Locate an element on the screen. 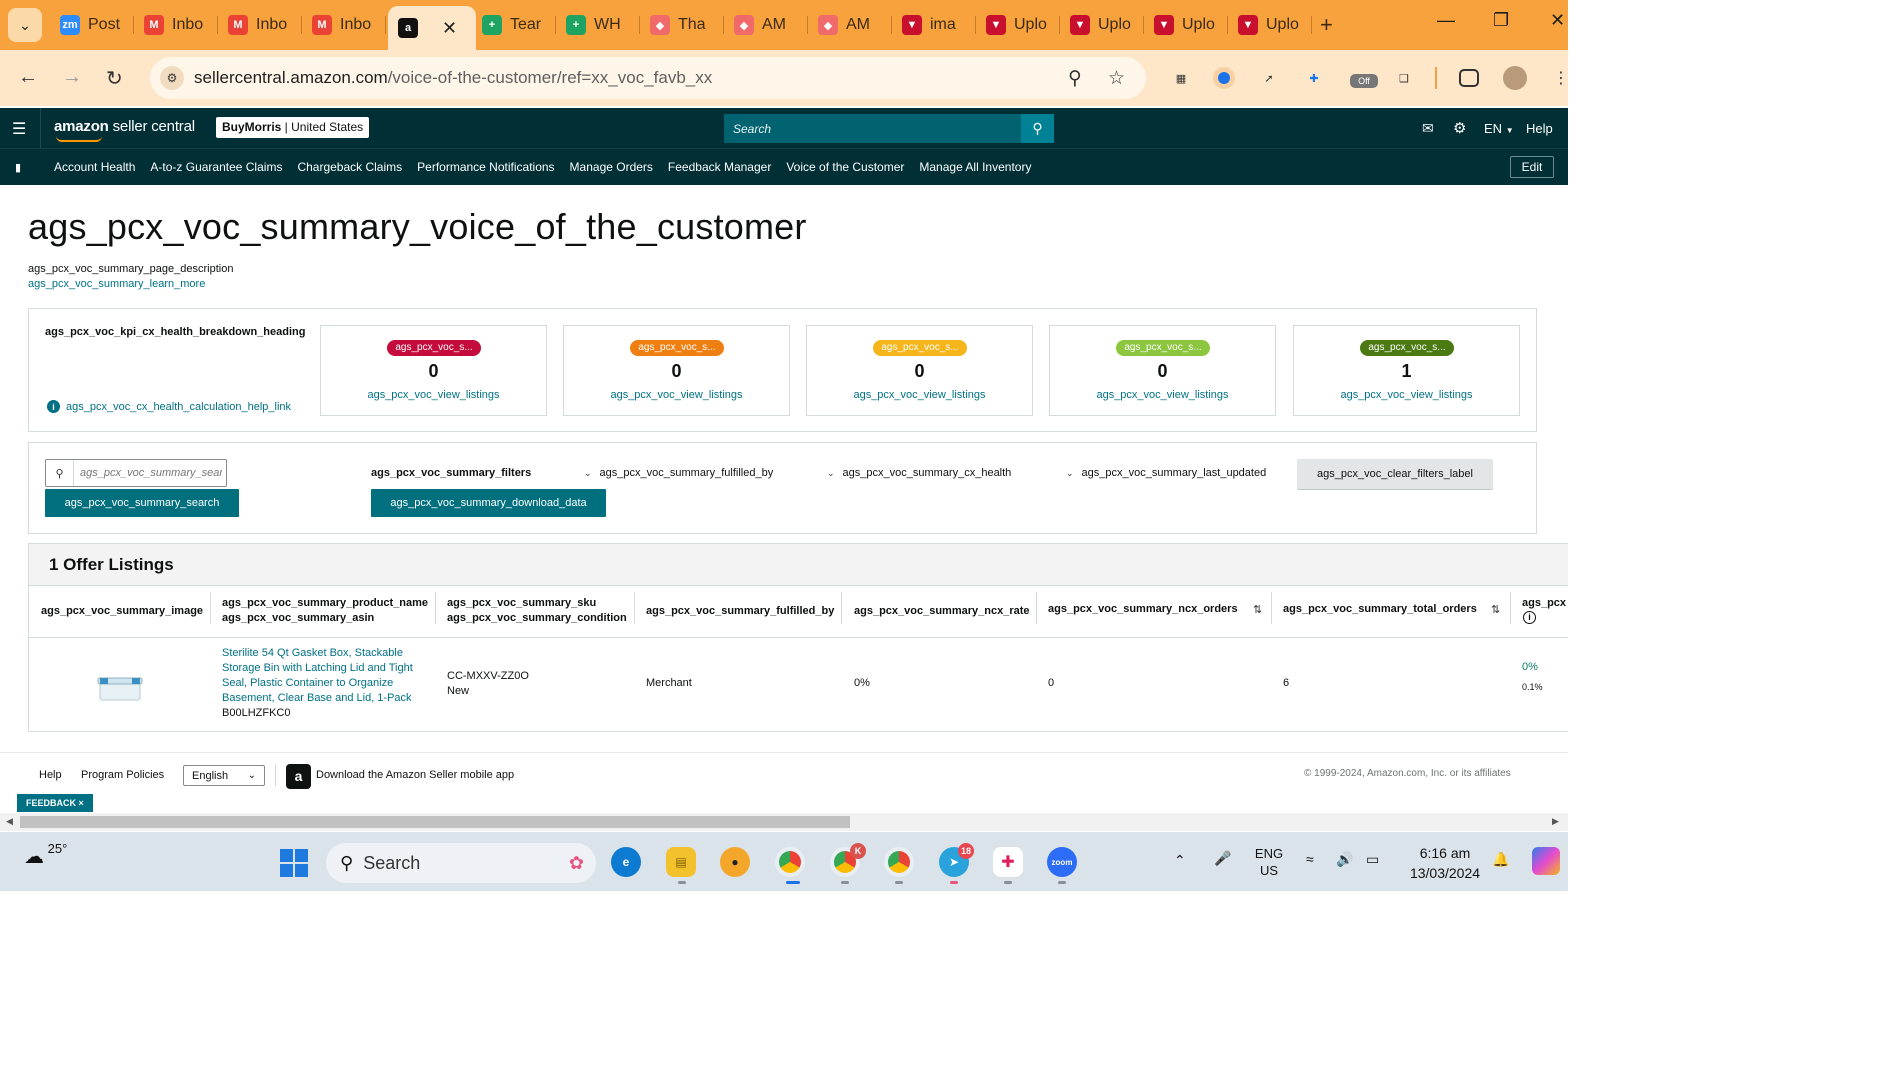 Image resolution: width=1898 pixels, height=1079 pixels. qr-extension-icon: ▦ is located at coordinates (1181, 78).